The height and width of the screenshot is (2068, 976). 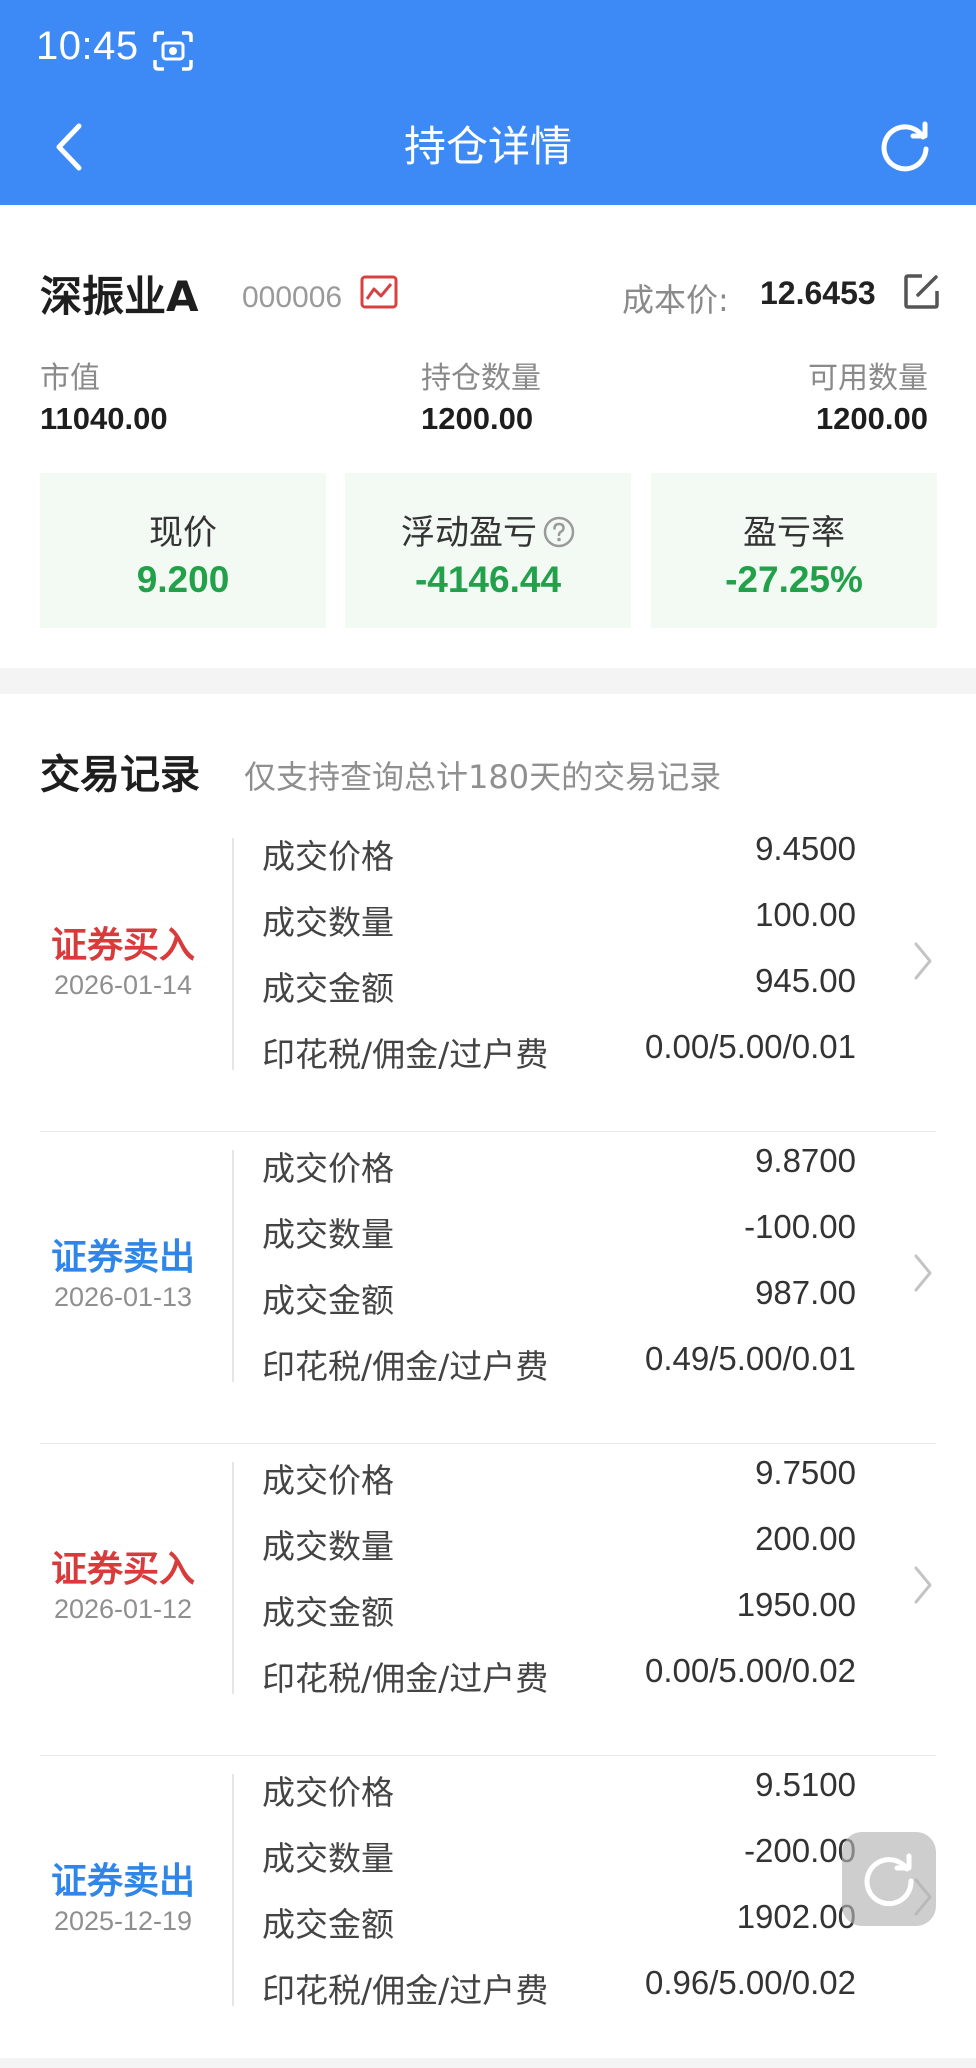 What do you see at coordinates (675, 300) in the screenshot?
I see `cost-price-label: 成本价:` at bounding box center [675, 300].